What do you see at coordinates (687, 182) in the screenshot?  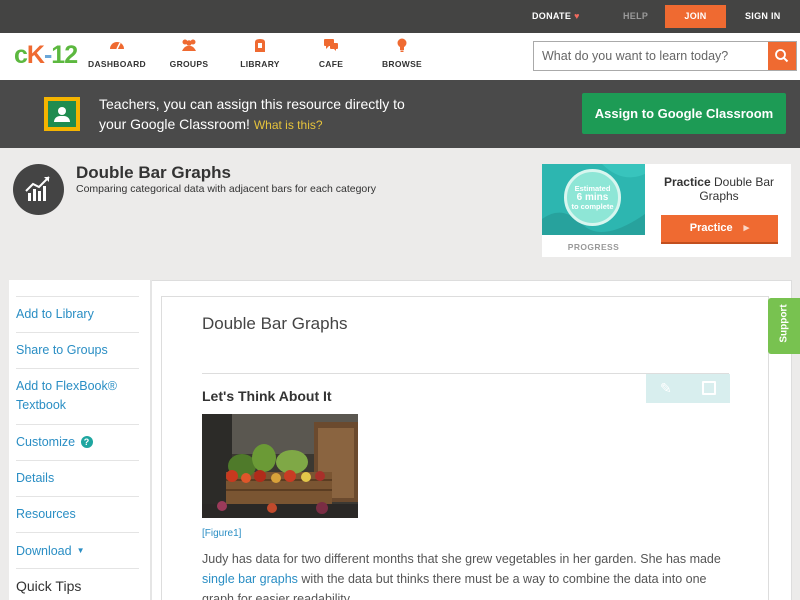 I see `practice-title-bold: Practice` at bounding box center [687, 182].